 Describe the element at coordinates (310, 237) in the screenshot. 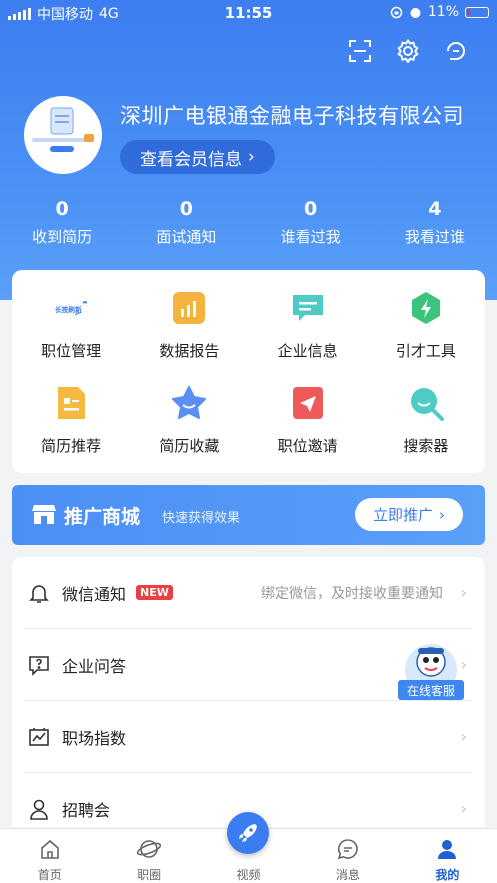

I see `stat-label: 谁看过我` at that location.